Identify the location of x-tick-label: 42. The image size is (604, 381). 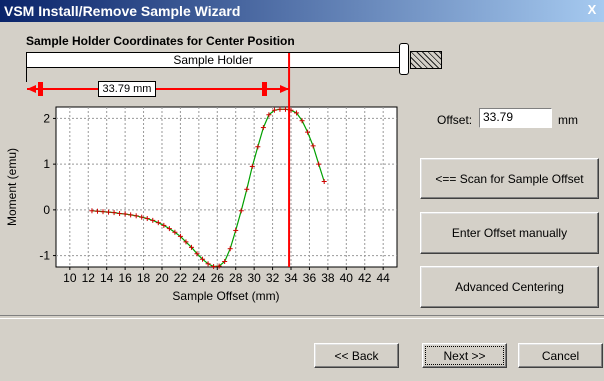
(365, 278).